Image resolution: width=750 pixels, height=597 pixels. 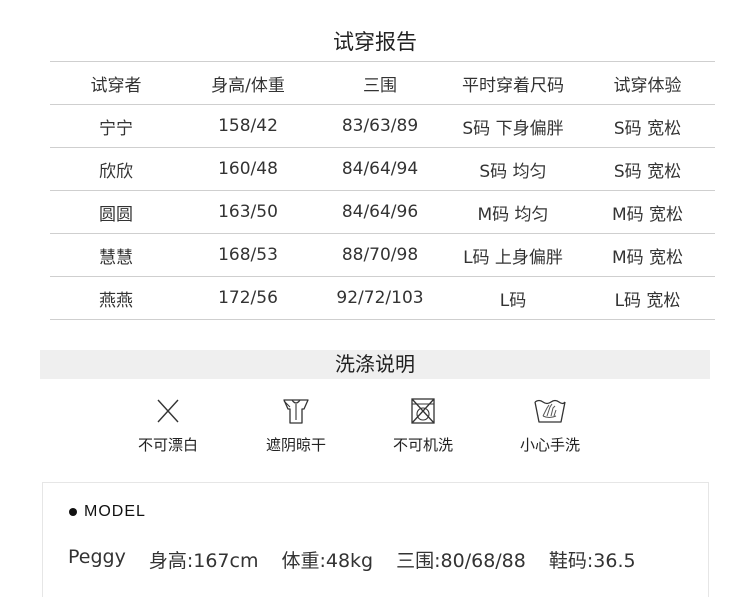 What do you see at coordinates (375, 42) in the screenshot?
I see `report-title: 试穿报告` at bounding box center [375, 42].